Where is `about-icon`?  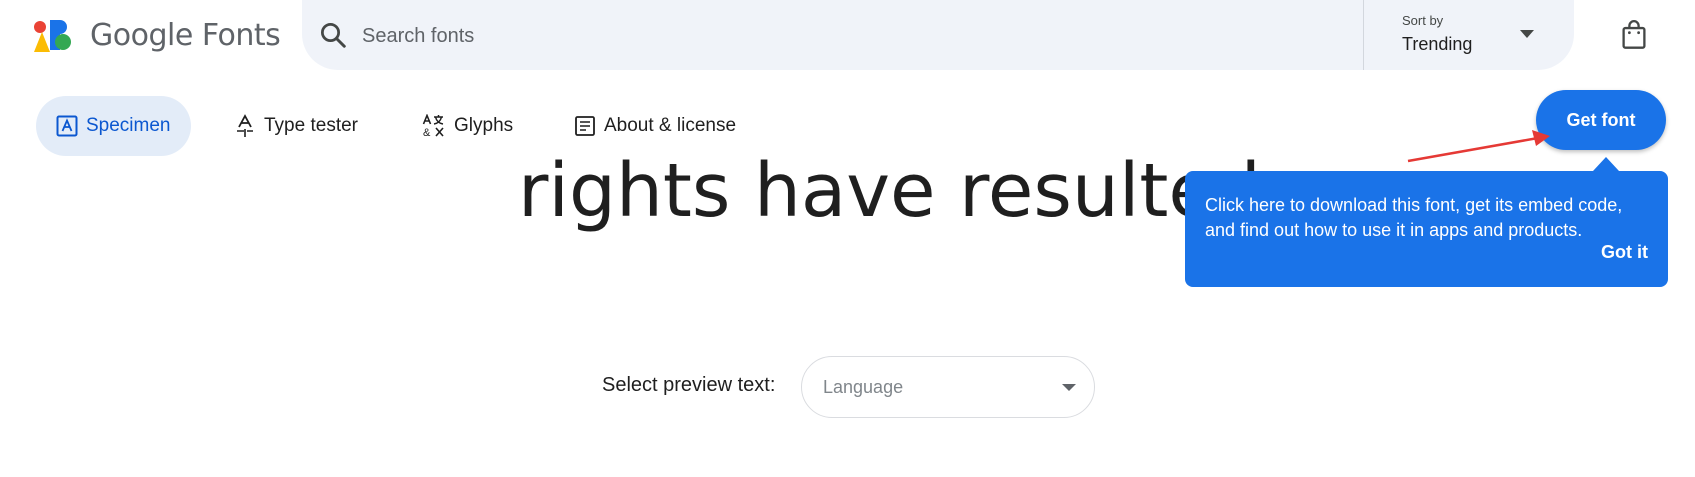
about-icon is located at coordinates (585, 126).